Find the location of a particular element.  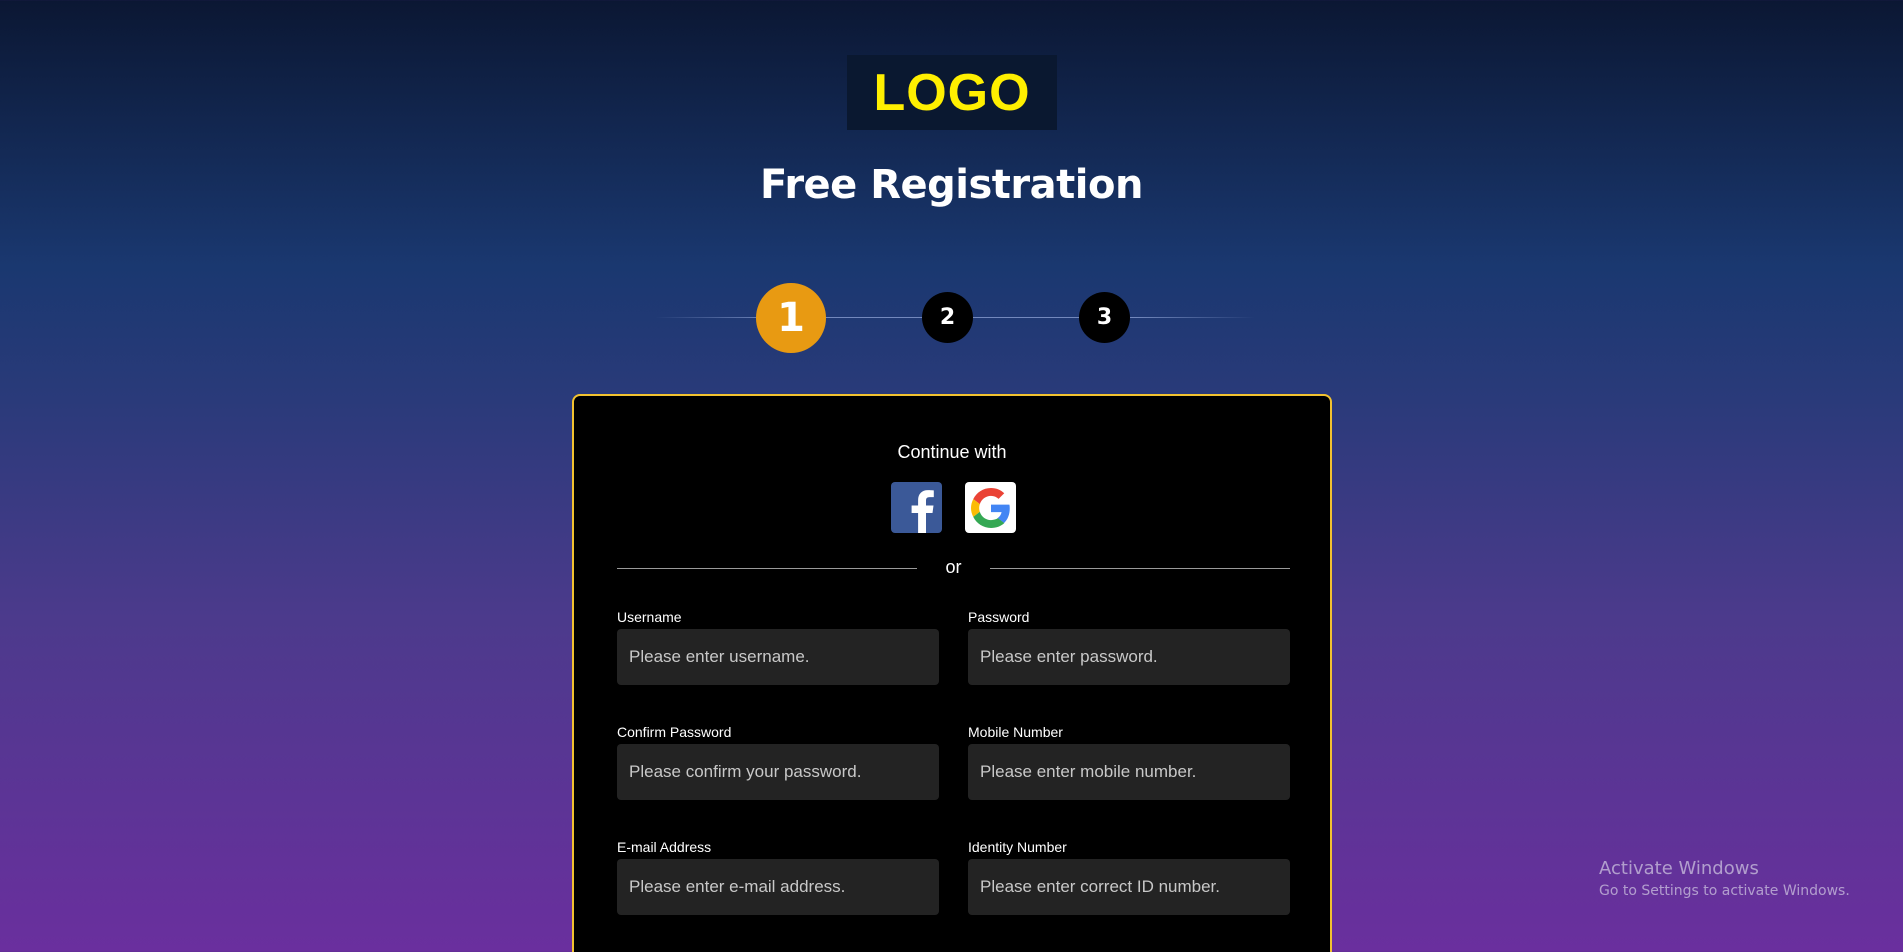

google-login-button is located at coordinates (990, 507).